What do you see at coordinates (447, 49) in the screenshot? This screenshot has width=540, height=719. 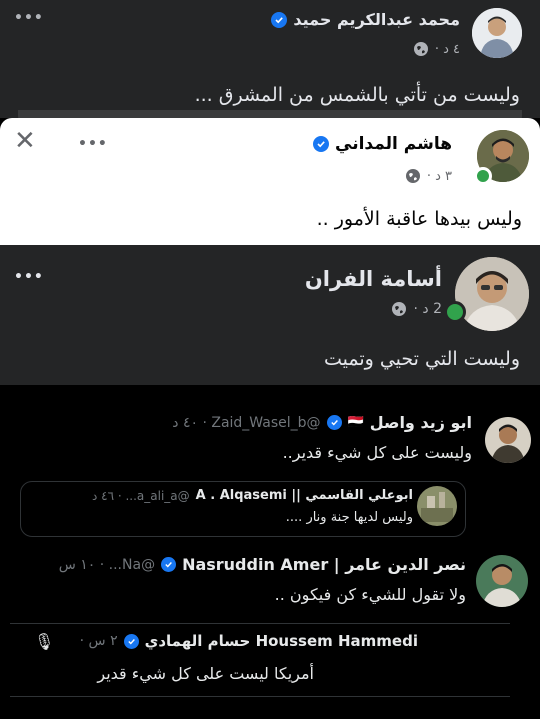 I see `post-time: ٤ د ·` at bounding box center [447, 49].